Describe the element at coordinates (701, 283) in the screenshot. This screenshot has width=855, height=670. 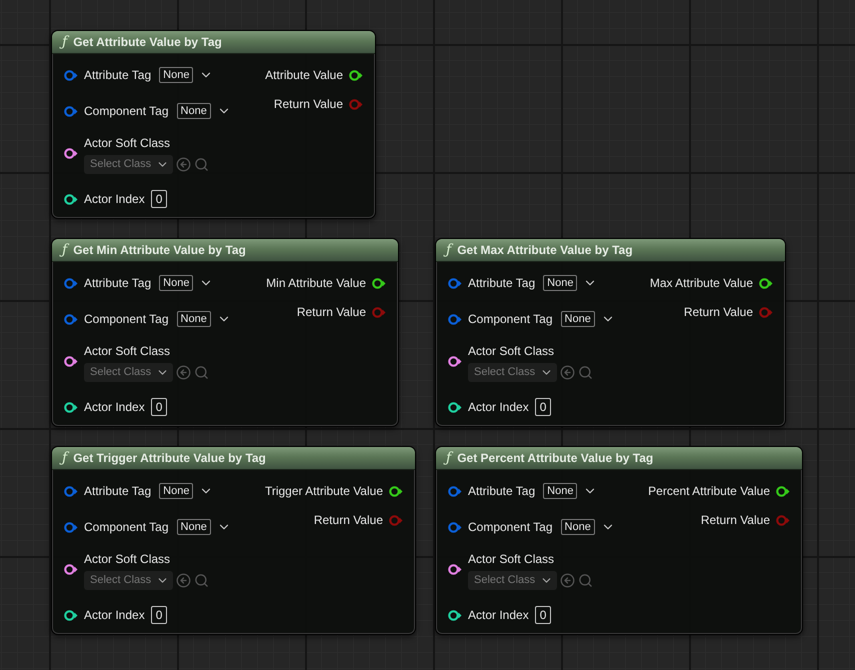
I see `pin-label: Max Attribute Value` at that location.